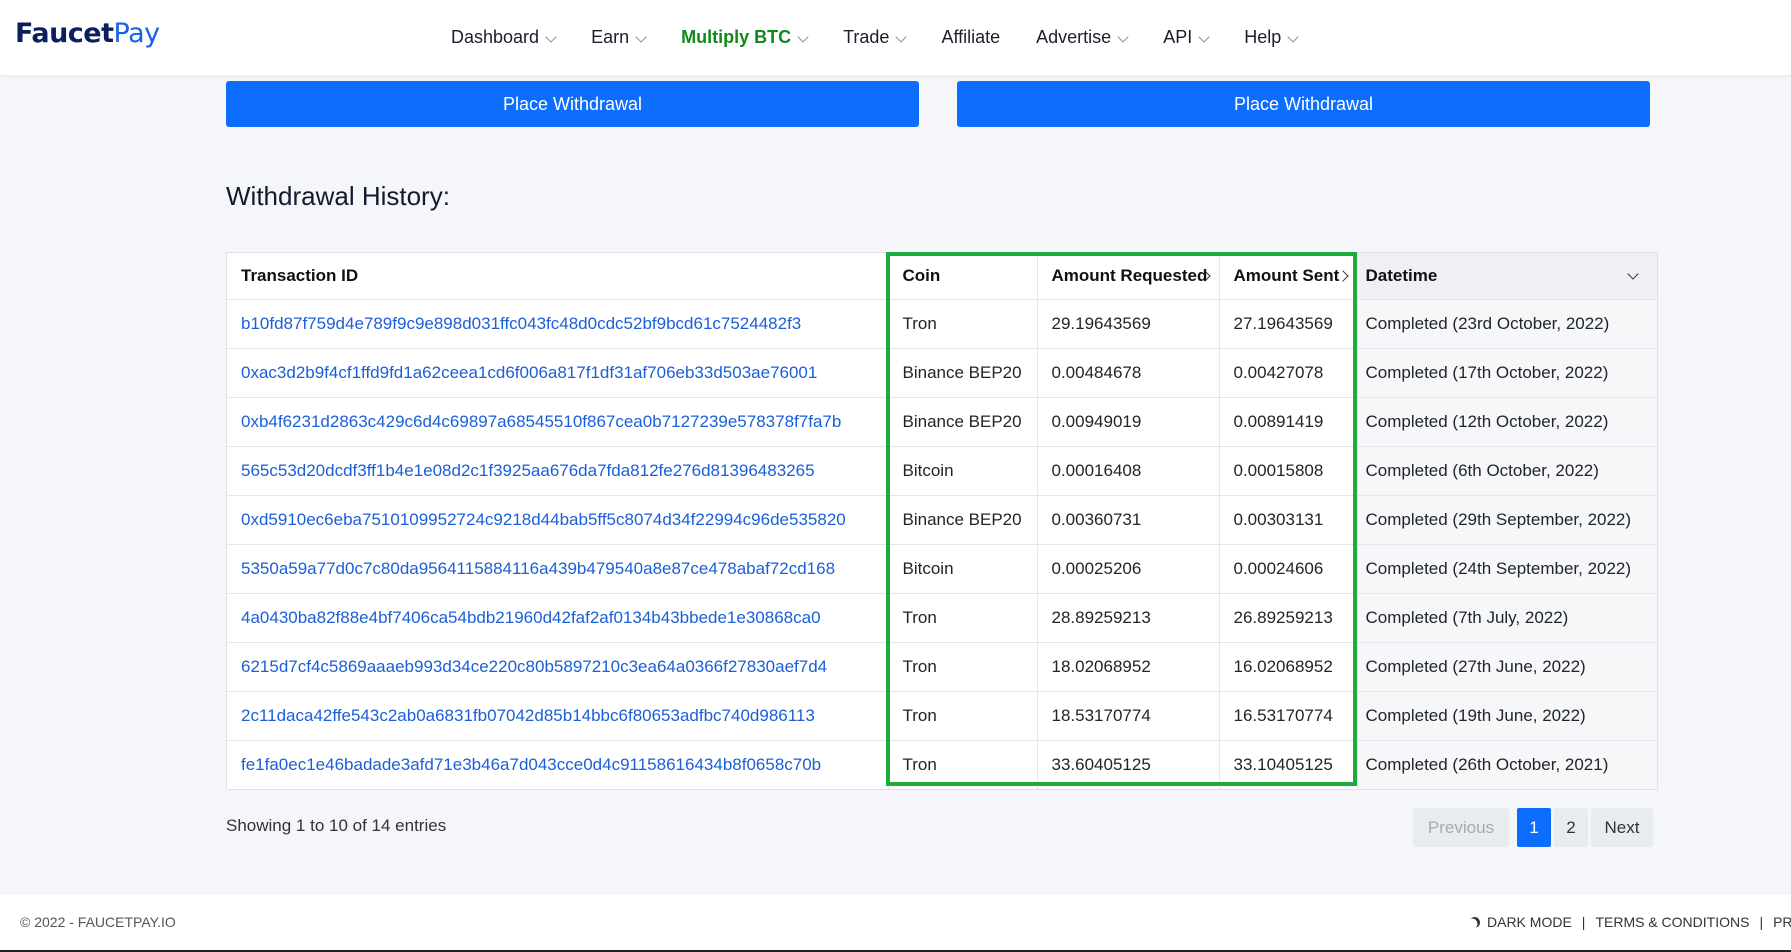 The height and width of the screenshot is (952, 1791). I want to click on column-header-datetime-label: Datetime, so click(1401, 275).